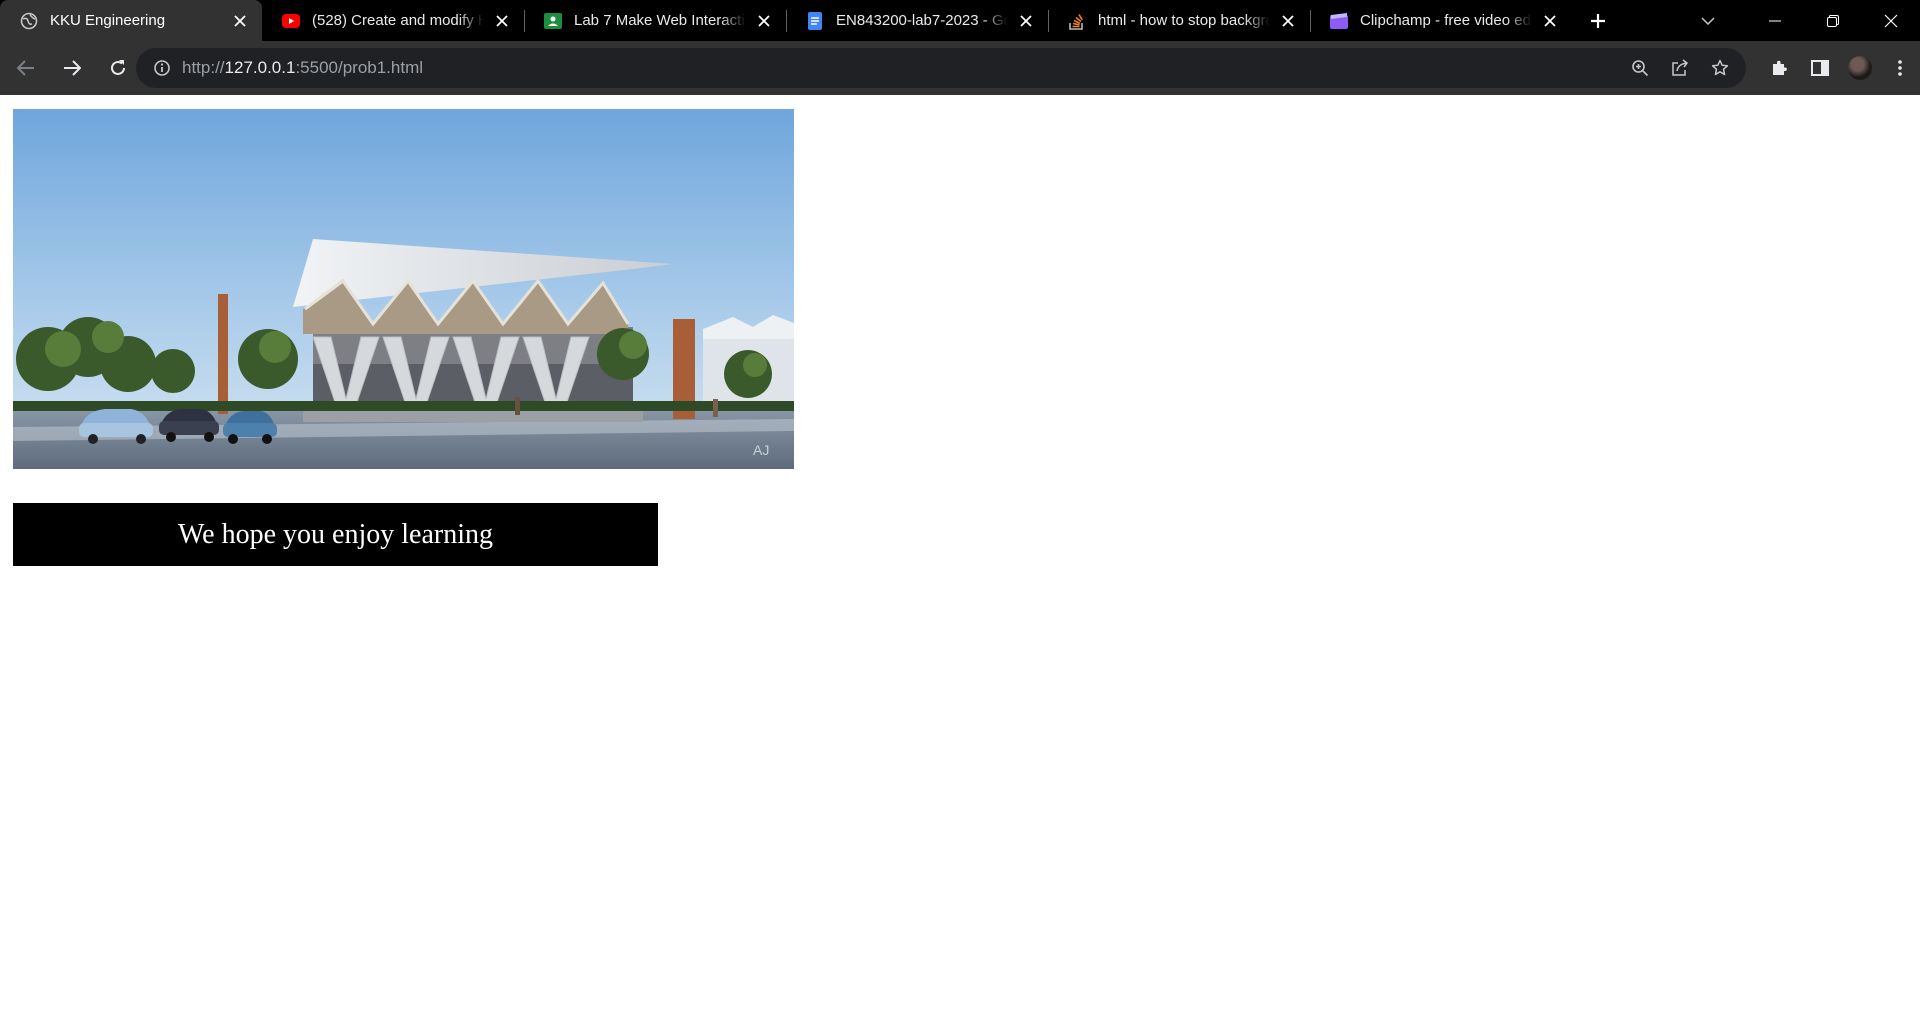 Image resolution: width=1920 pixels, height=1014 pixels. I want to click on restore-icon, so click(1833, 20).